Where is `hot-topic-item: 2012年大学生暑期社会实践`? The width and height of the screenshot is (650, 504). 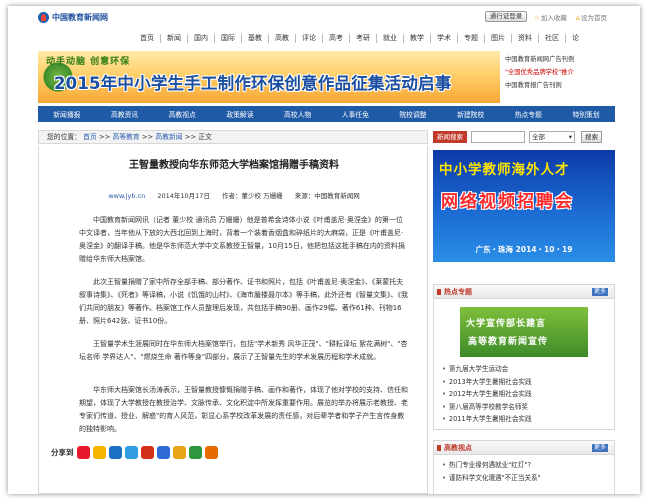
hot-topic-item: 2012年大学生暑期社会实践 is located at coordinates (528, 394).